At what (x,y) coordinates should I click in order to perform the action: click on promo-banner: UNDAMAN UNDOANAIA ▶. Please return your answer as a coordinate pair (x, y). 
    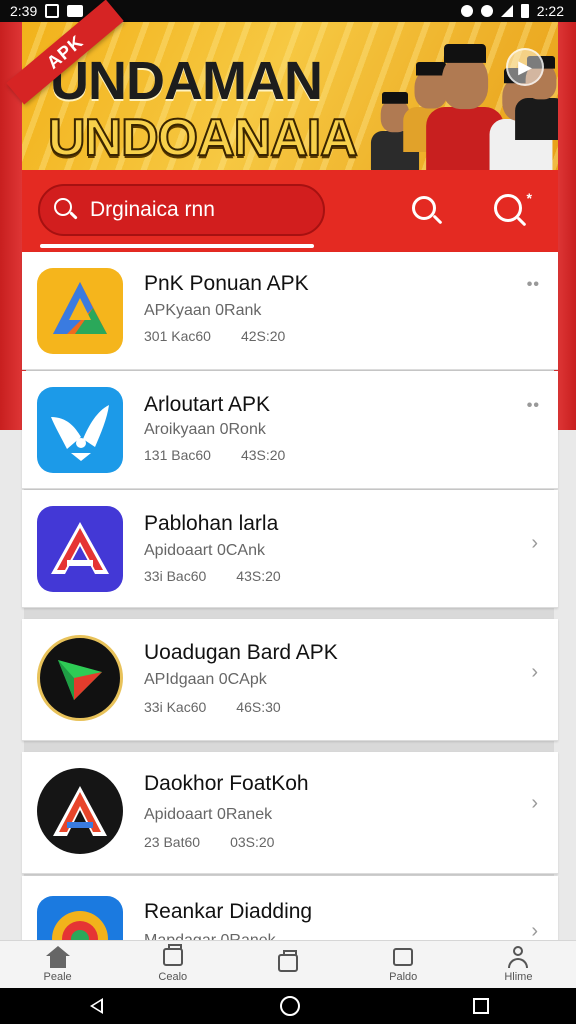
    Looking at the image, I should click on (290, 96).